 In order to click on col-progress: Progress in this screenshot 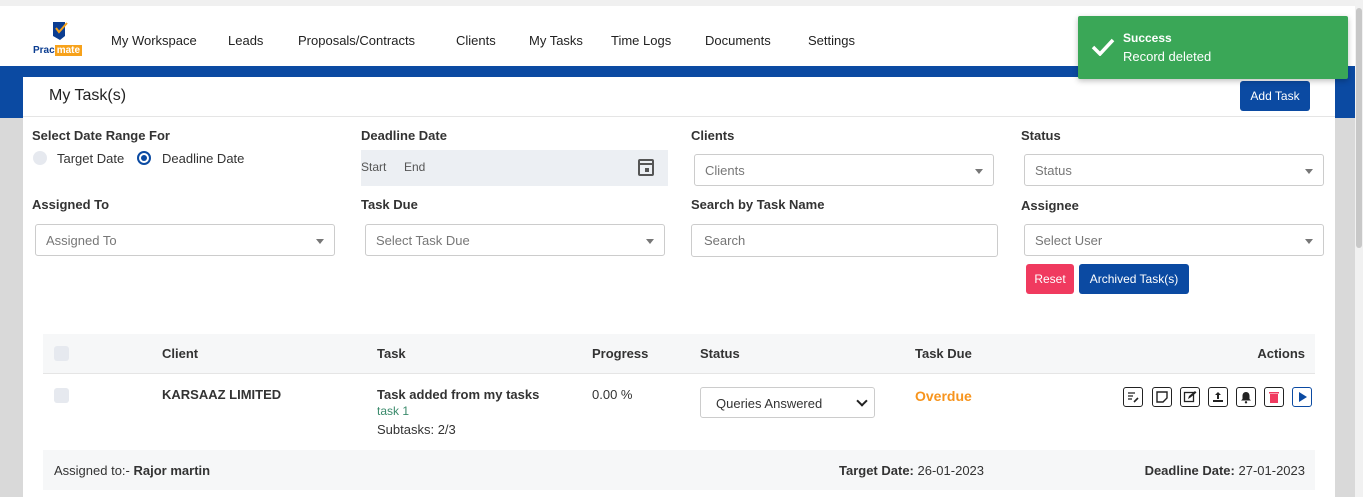, I will do `click(620, 353)`.